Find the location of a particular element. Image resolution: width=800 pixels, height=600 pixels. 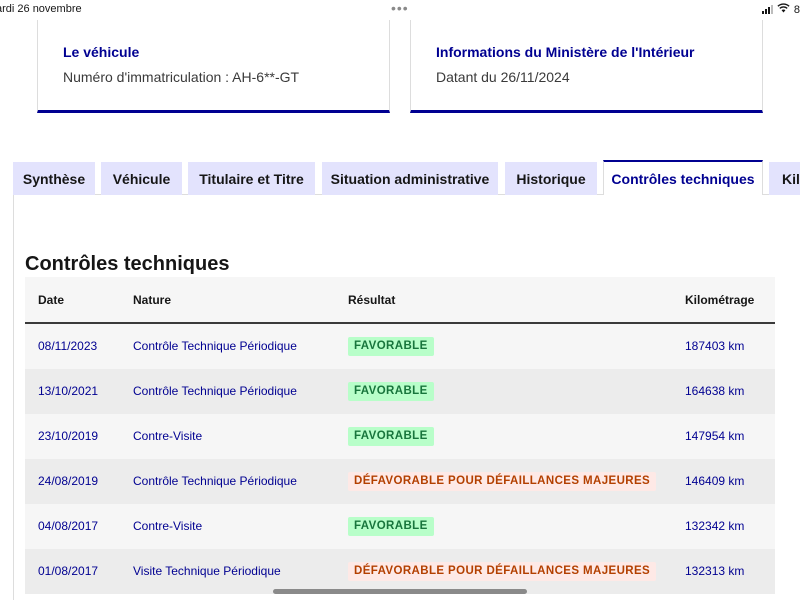

signal-icon is located at coordinates (767, 9).